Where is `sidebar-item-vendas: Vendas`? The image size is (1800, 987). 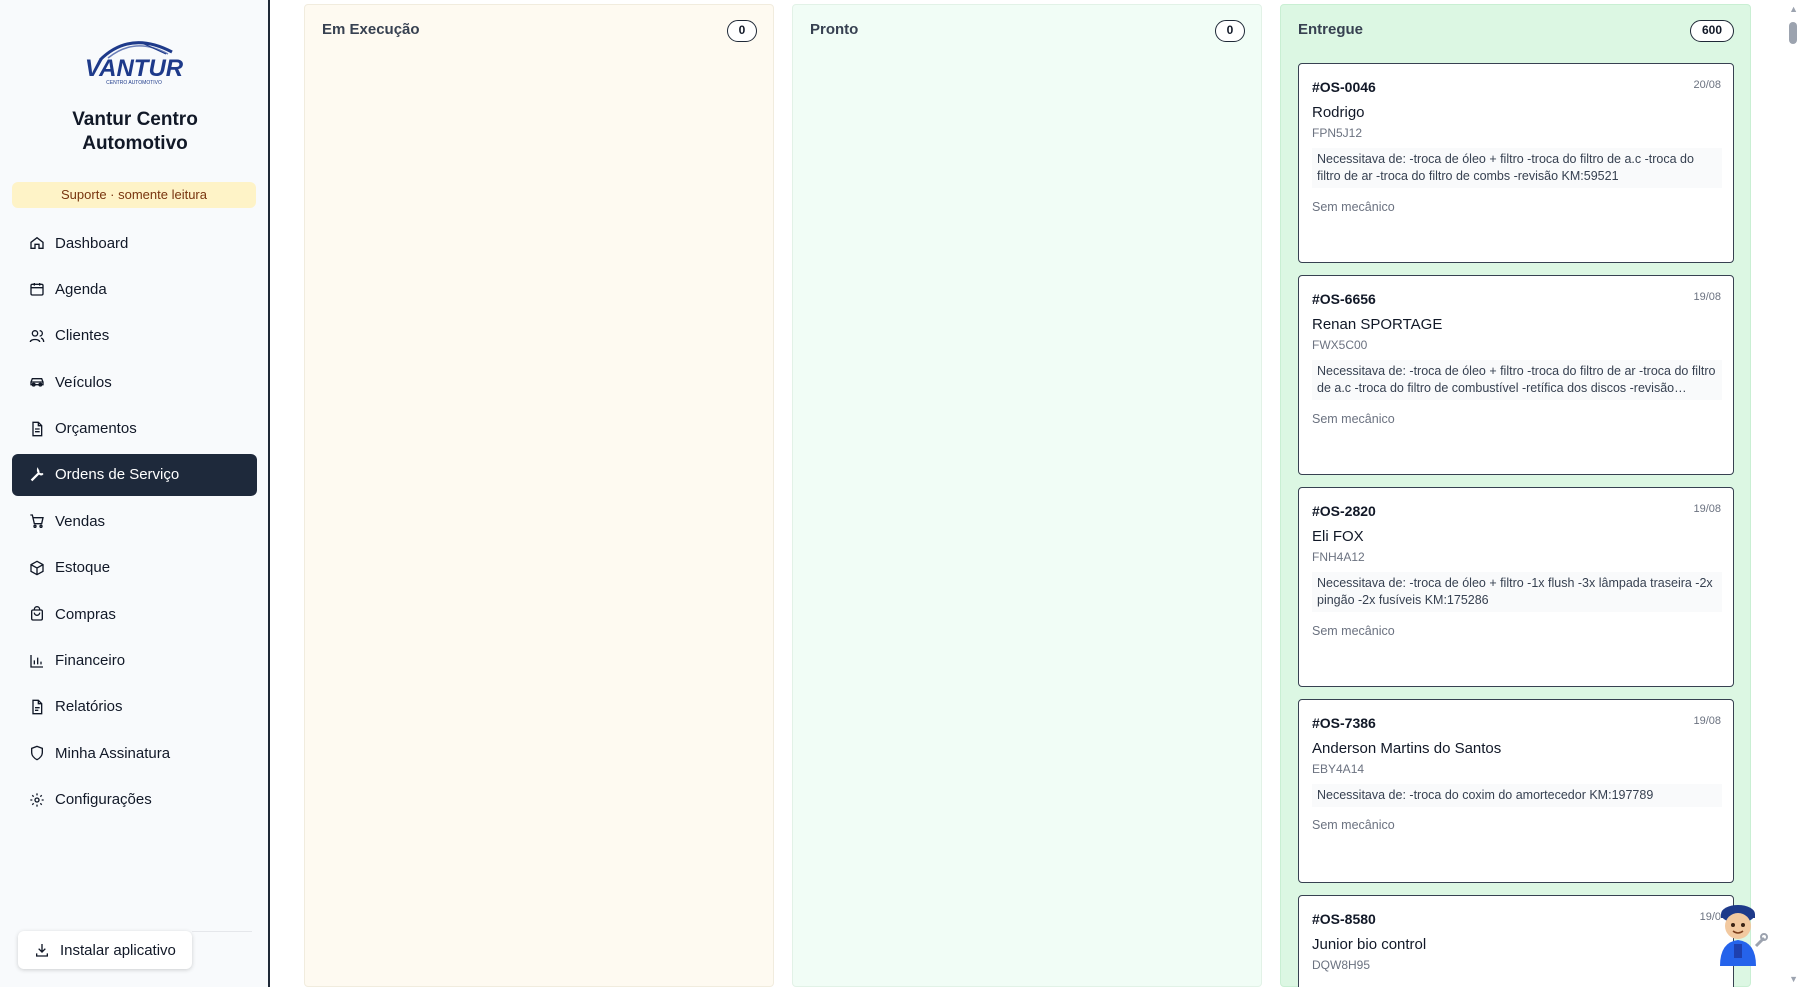
sidebar-item-vendas: Vendas is located at coordinates (134, 521).